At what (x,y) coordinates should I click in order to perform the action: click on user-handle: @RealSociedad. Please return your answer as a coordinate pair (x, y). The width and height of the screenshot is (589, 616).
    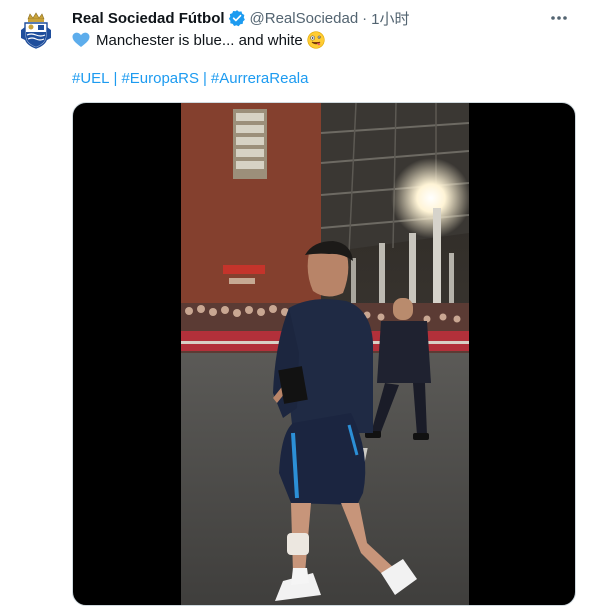
    Looking at the image, I should click on (304, 18).